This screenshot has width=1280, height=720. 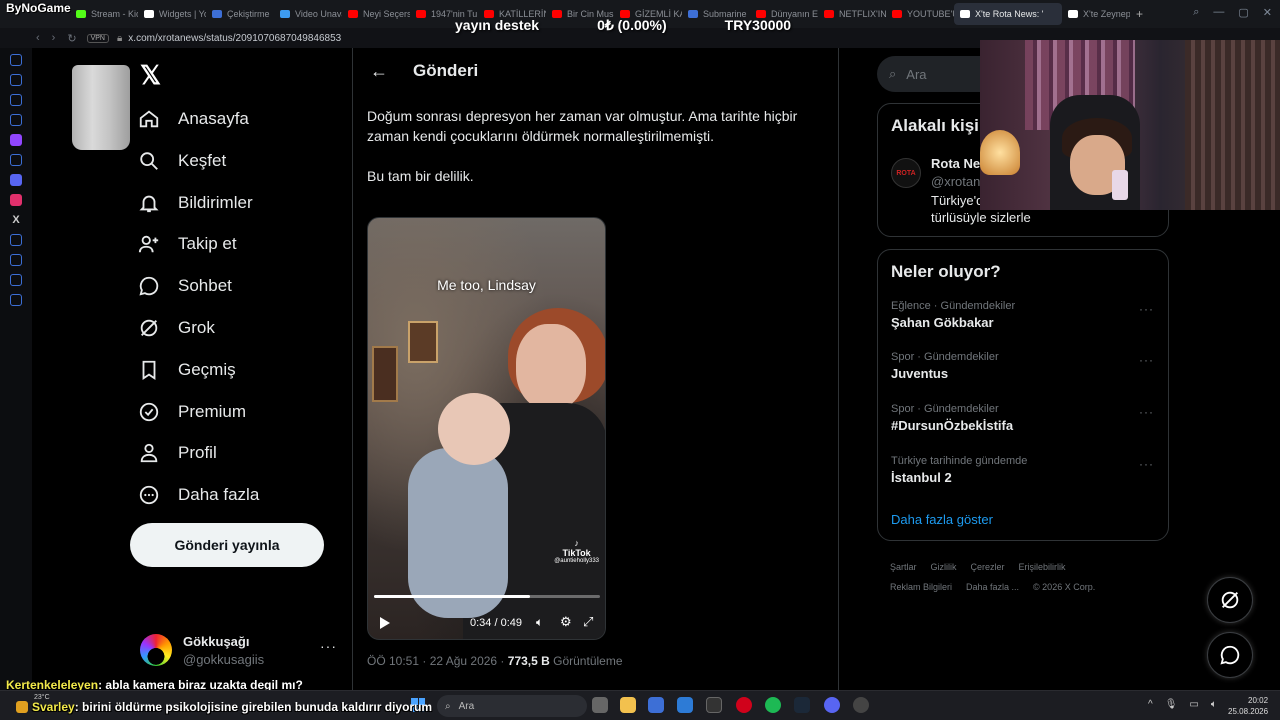 I want to click on taskbar-search: ⌕ Ara, so click(x=512, y=706).